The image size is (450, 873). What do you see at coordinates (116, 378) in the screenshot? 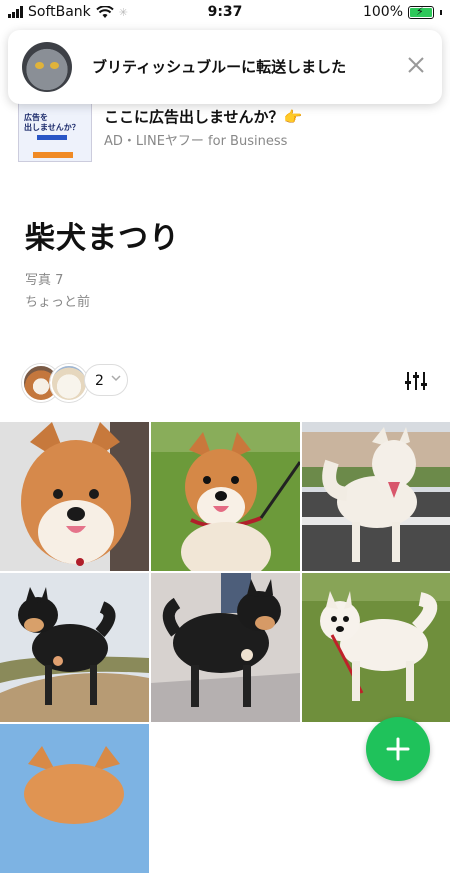
I see `chevron-down-icon` at bounding box center [116, 378].